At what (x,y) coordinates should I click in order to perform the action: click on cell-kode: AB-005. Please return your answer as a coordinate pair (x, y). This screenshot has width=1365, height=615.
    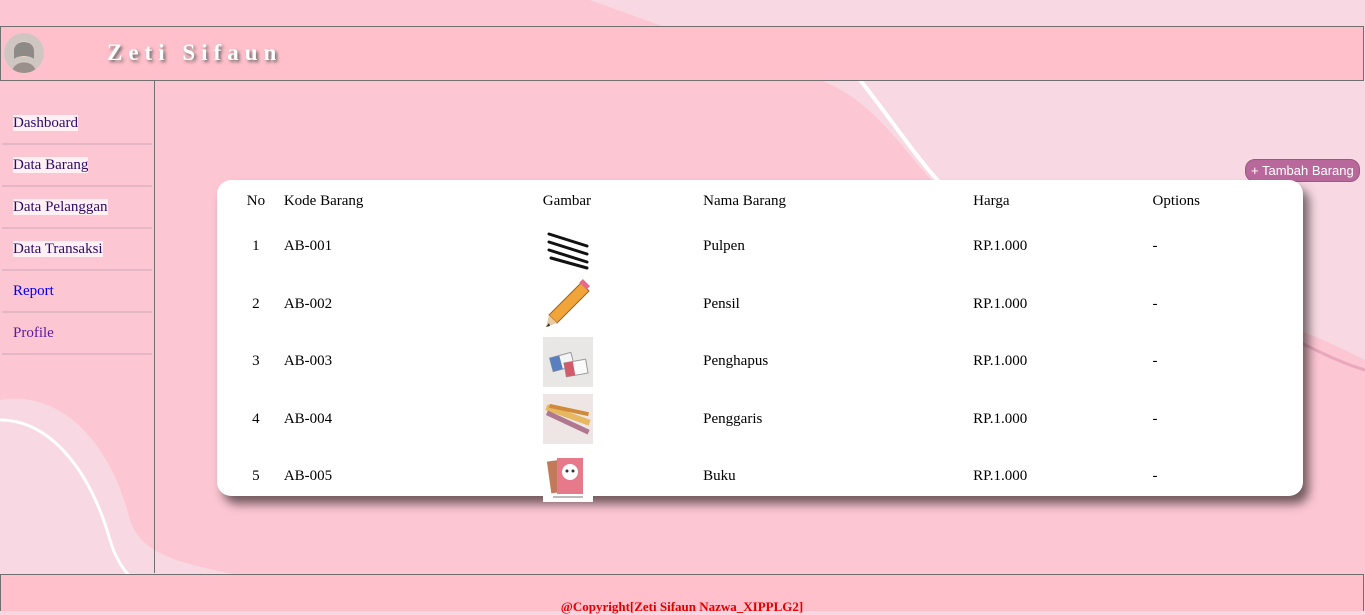
    Looking at the image, I should click on (308, 476).